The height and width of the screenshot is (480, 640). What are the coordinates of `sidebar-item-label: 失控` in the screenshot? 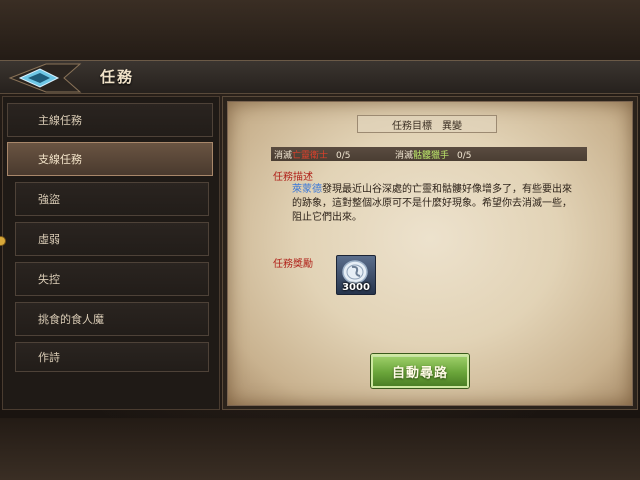 It's located at (49, 279).